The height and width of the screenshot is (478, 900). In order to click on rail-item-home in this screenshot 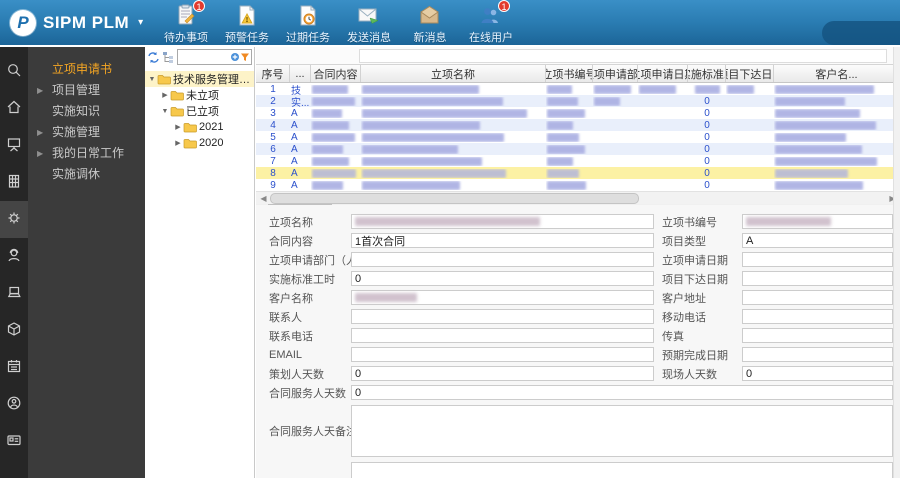, I will do `click(14, 108)`.